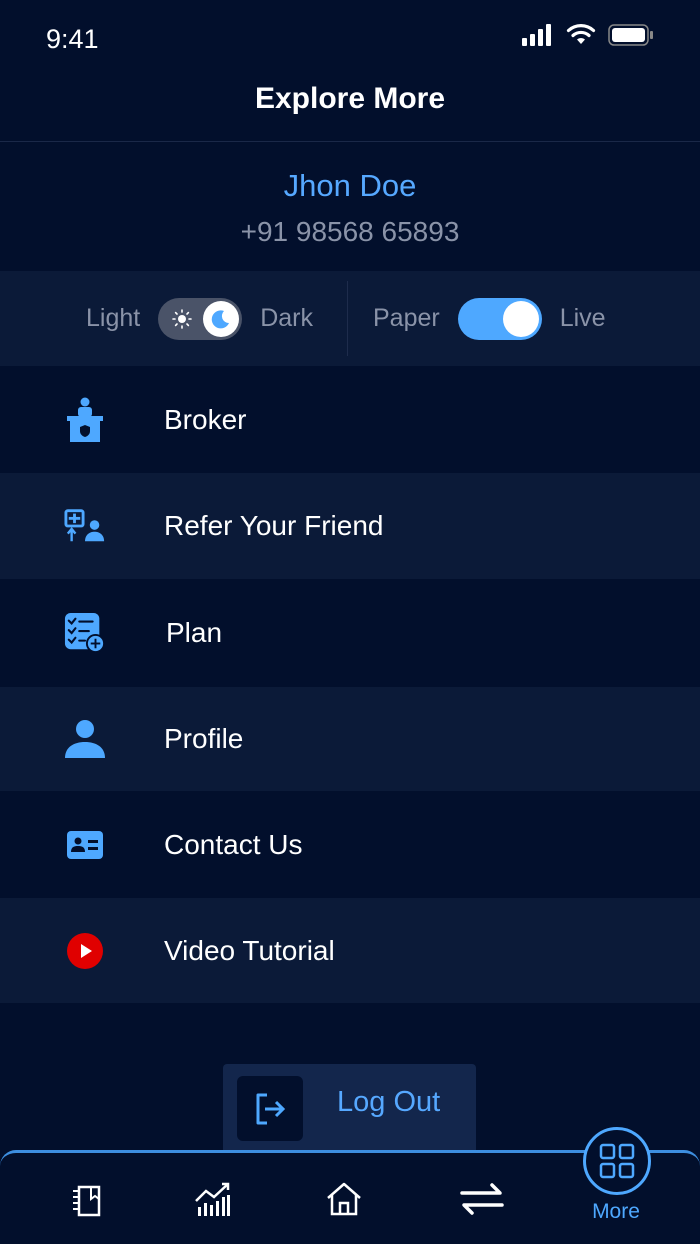 Image resolution: width=700 pixels, height=1244 pixels. I want to click on paper-label: Paper, so click(406, 318).